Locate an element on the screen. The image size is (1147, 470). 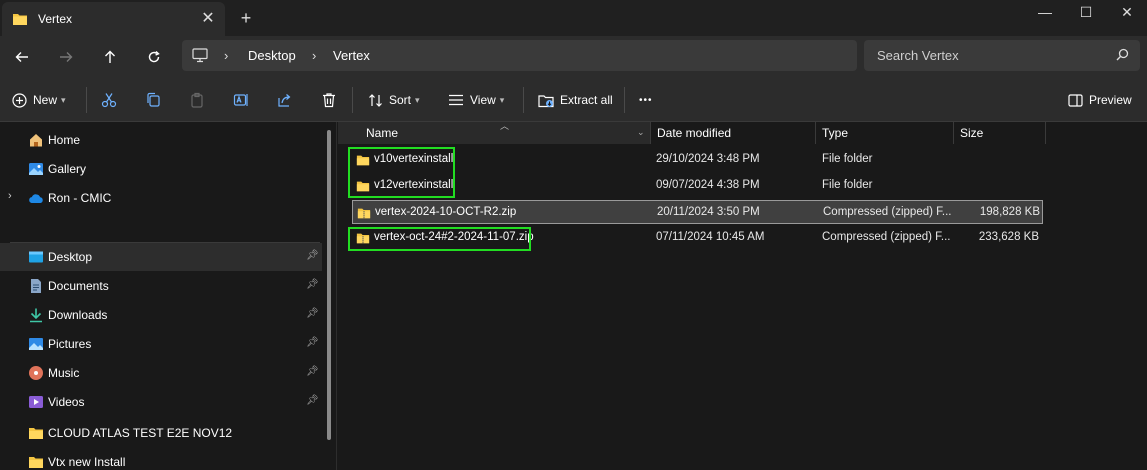
preview-label: Preview is located at coordinates (1110, 100).